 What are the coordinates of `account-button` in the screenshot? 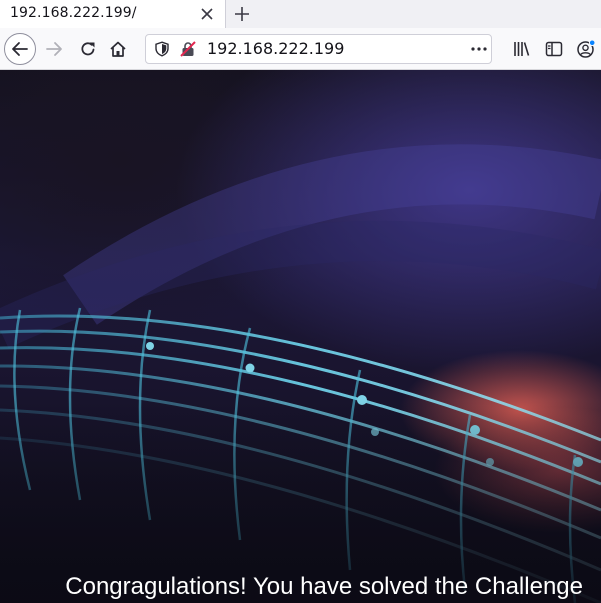 It's located at (586, 49).